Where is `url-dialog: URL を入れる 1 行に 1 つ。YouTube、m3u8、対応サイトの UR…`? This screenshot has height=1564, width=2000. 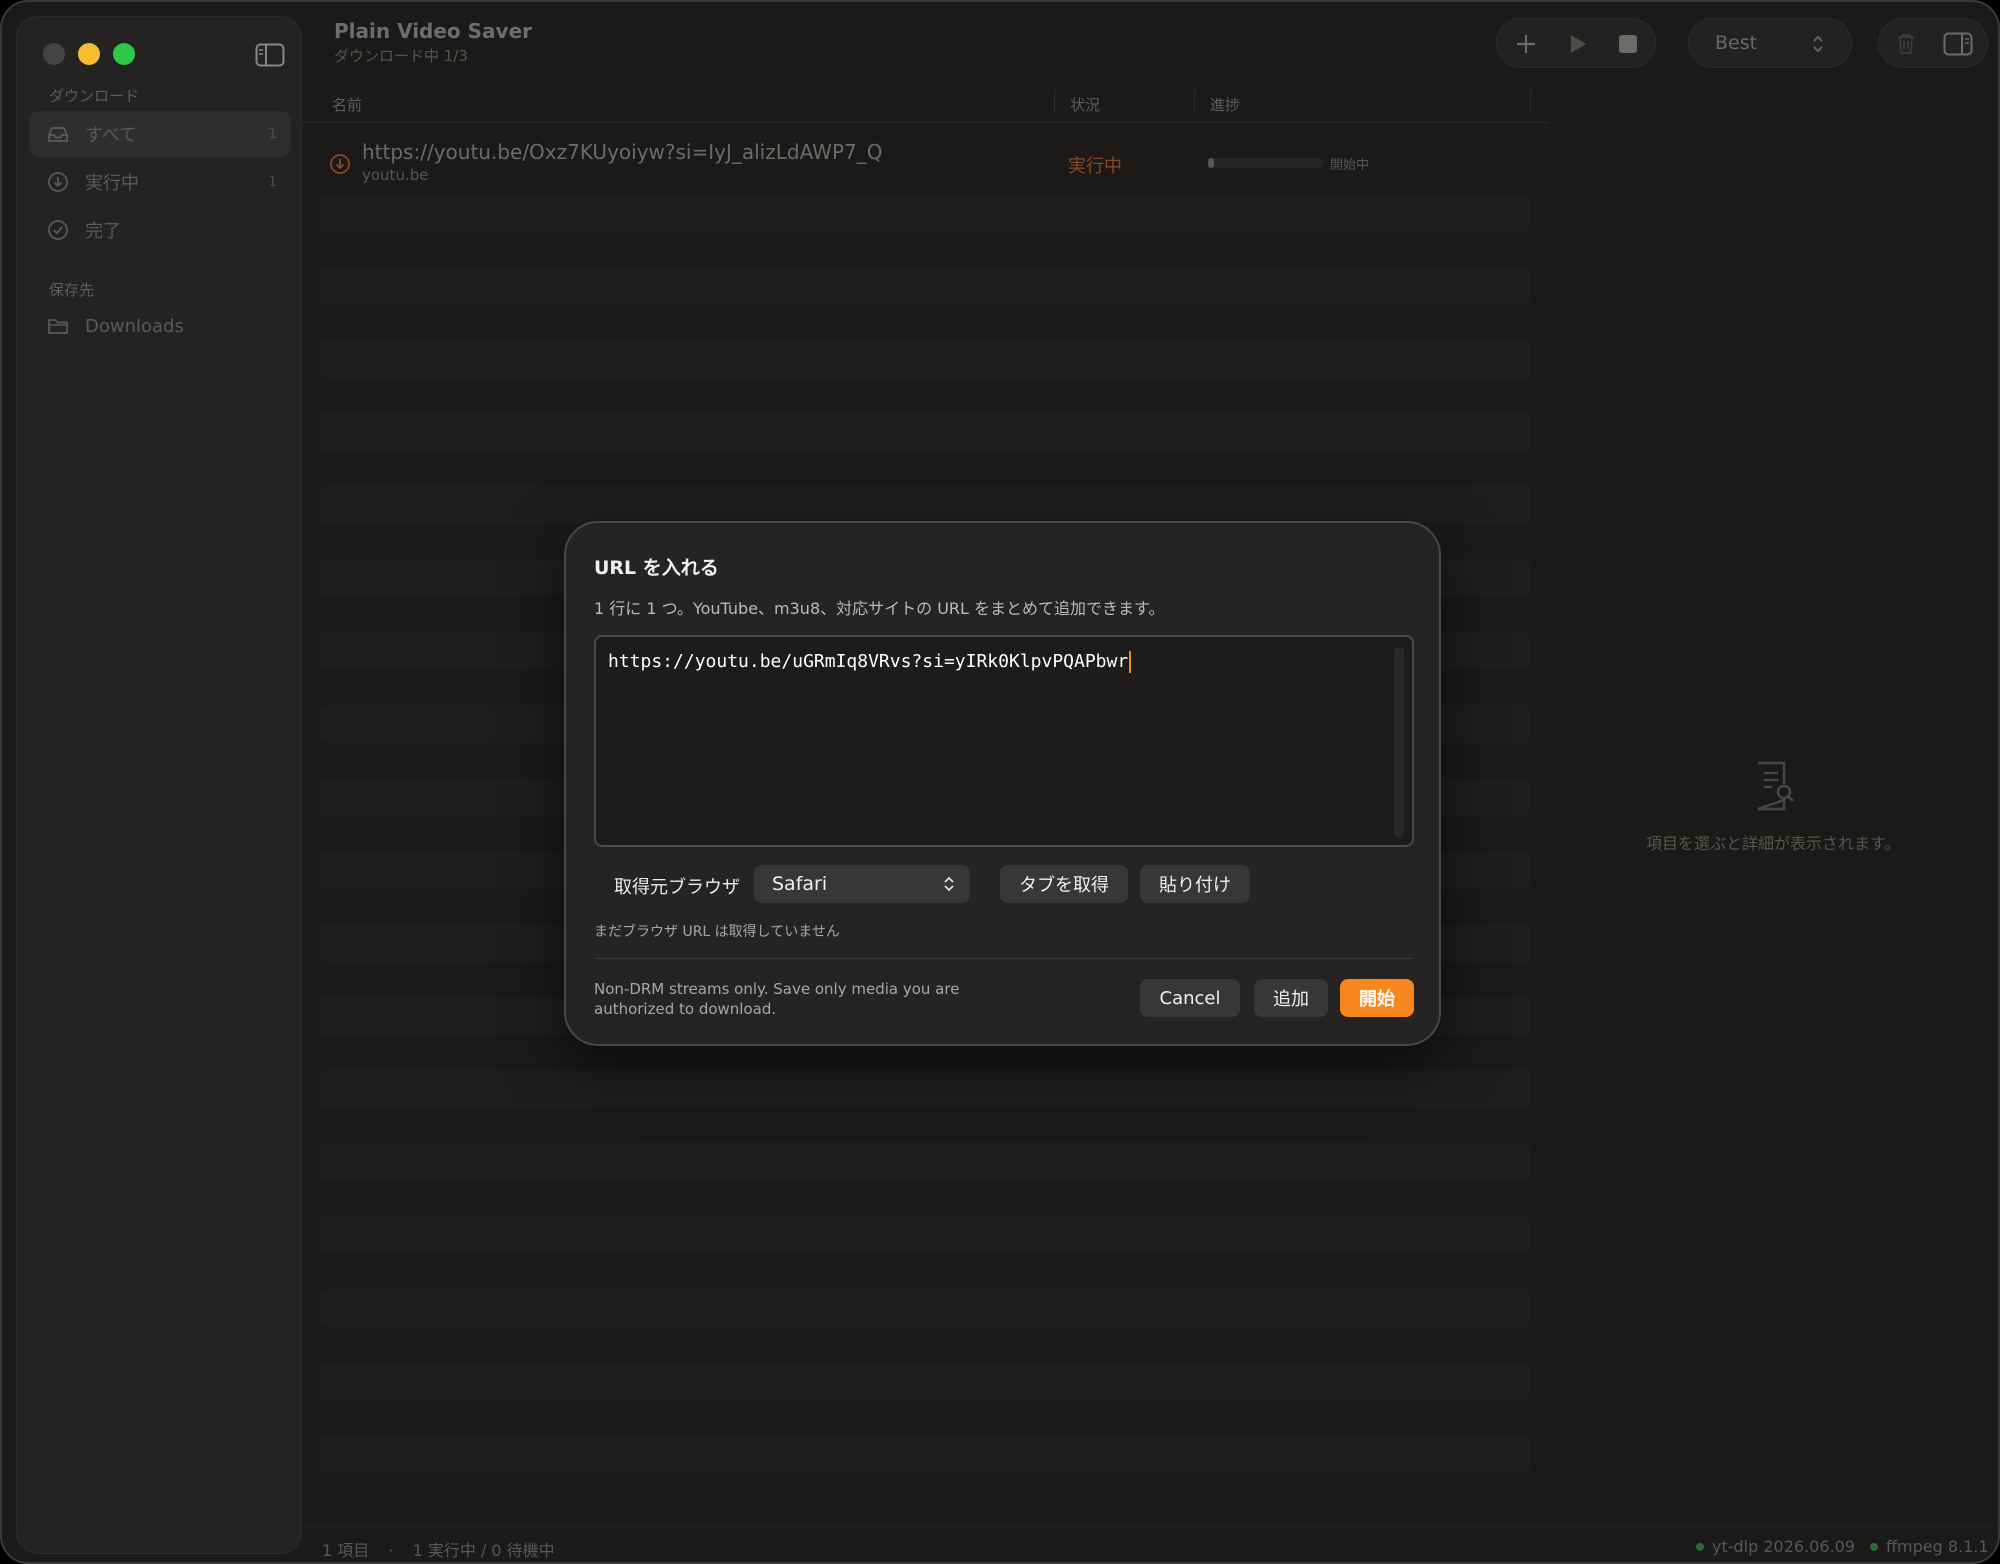 url-dialog: URL を入れる 1 行に 1 つ。YouTube、m3u8、対応サイトの UR… is located at coordinates (1002, 783).